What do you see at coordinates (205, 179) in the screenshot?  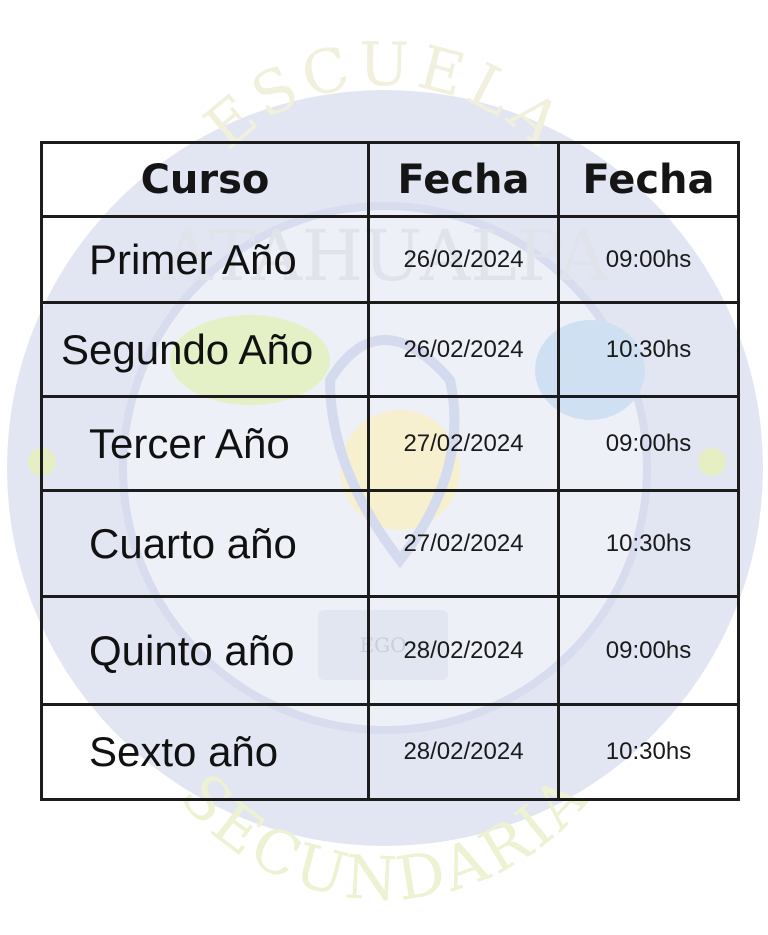 I see `header-curso: Curso` at bounding box center [205, 179].